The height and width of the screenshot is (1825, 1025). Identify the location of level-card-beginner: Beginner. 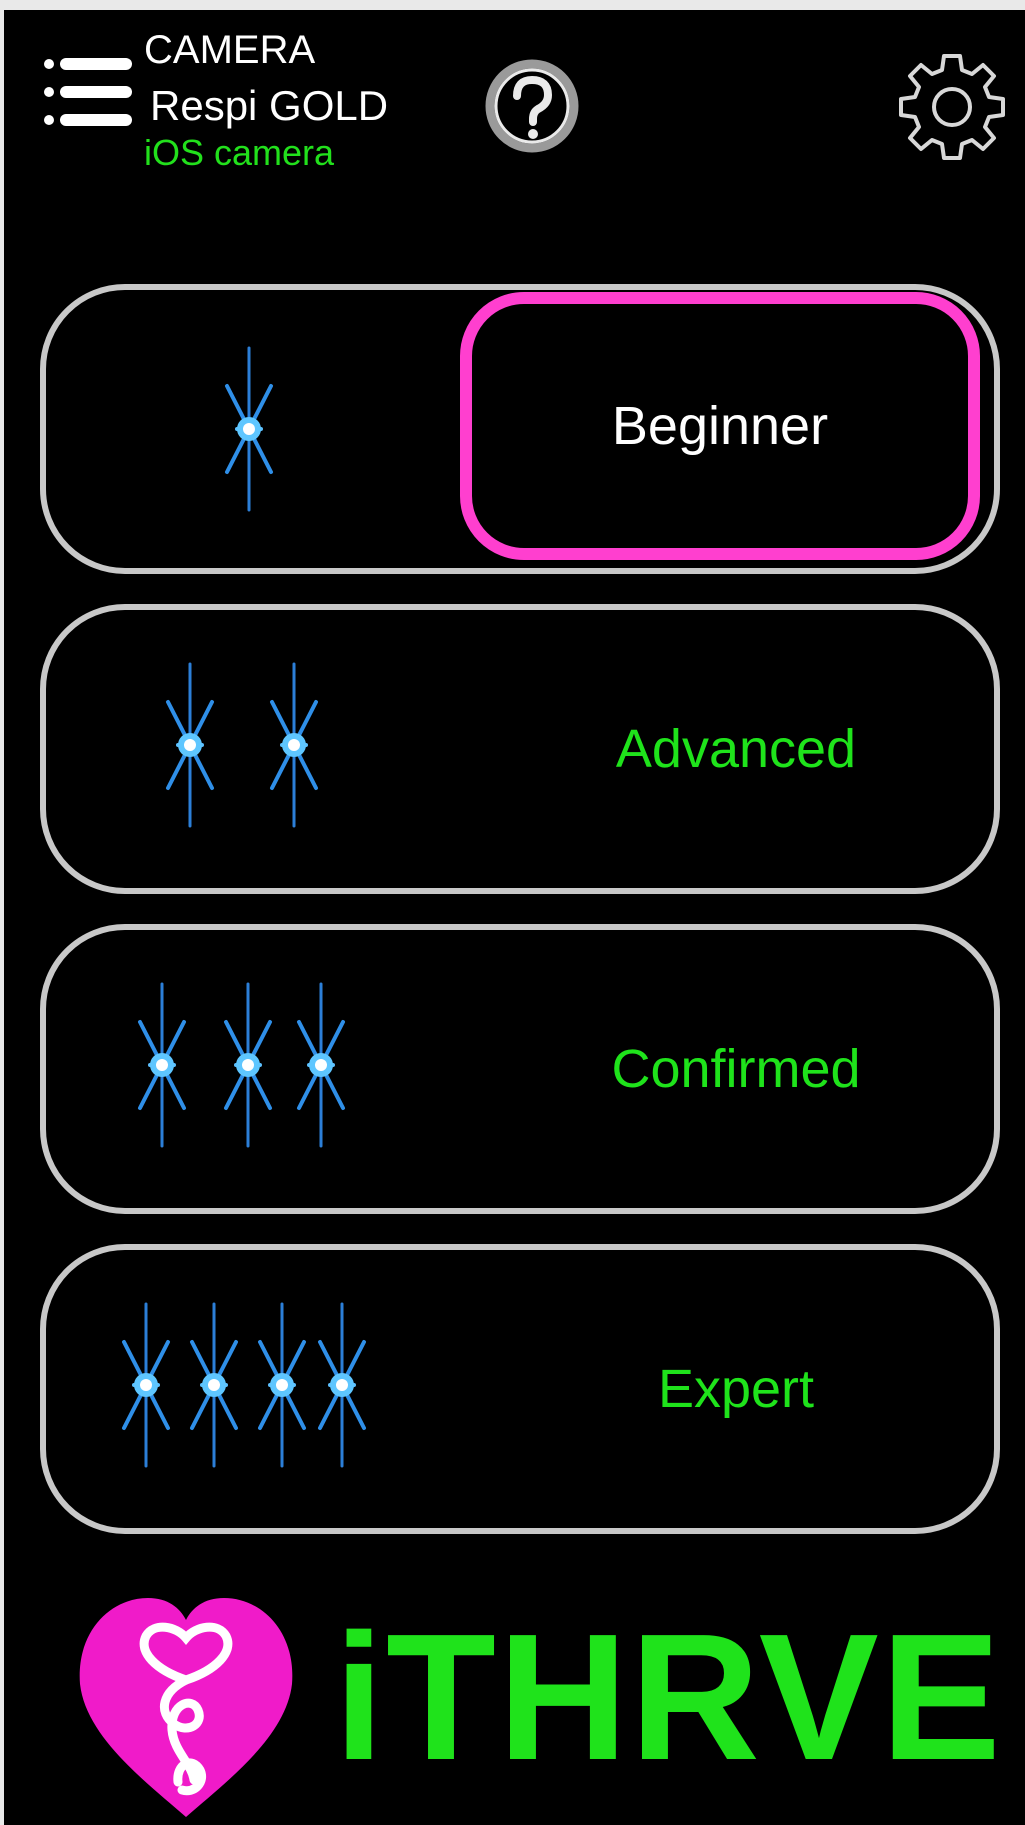
(520, 429).